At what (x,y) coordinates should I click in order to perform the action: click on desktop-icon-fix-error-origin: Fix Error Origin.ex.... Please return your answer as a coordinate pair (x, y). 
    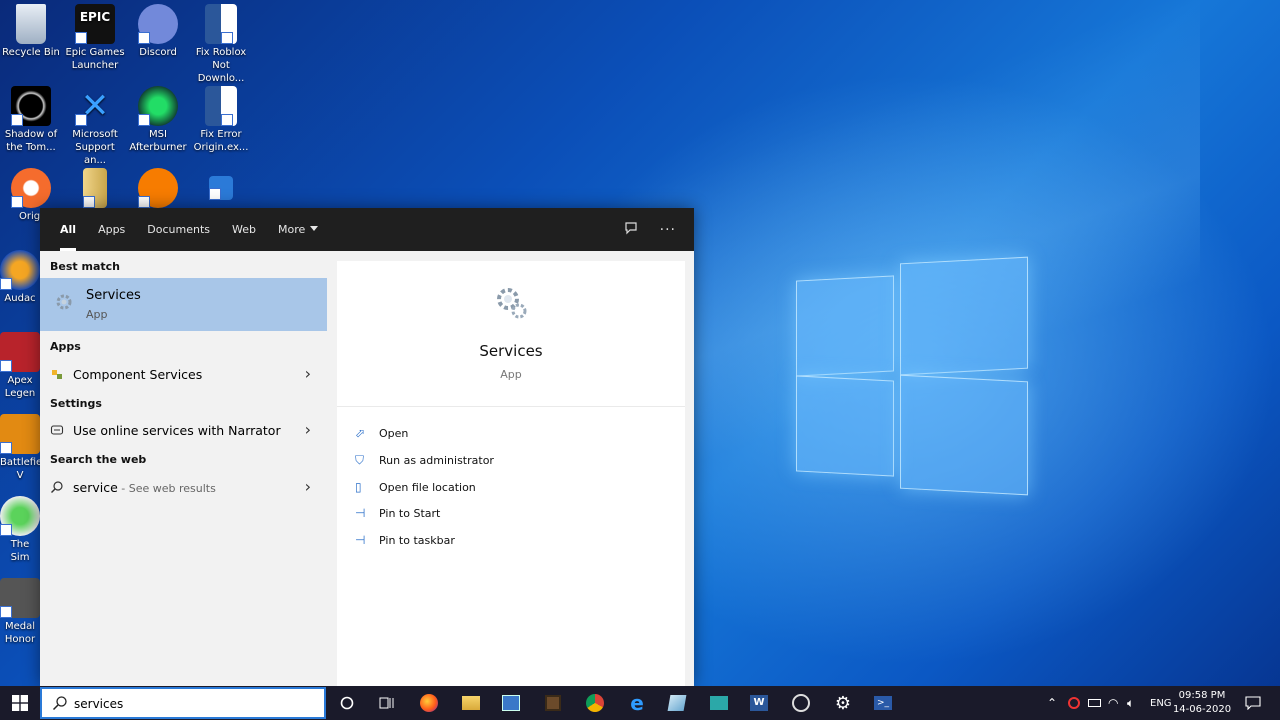
    Looking at the image, I should click on (221, 120).